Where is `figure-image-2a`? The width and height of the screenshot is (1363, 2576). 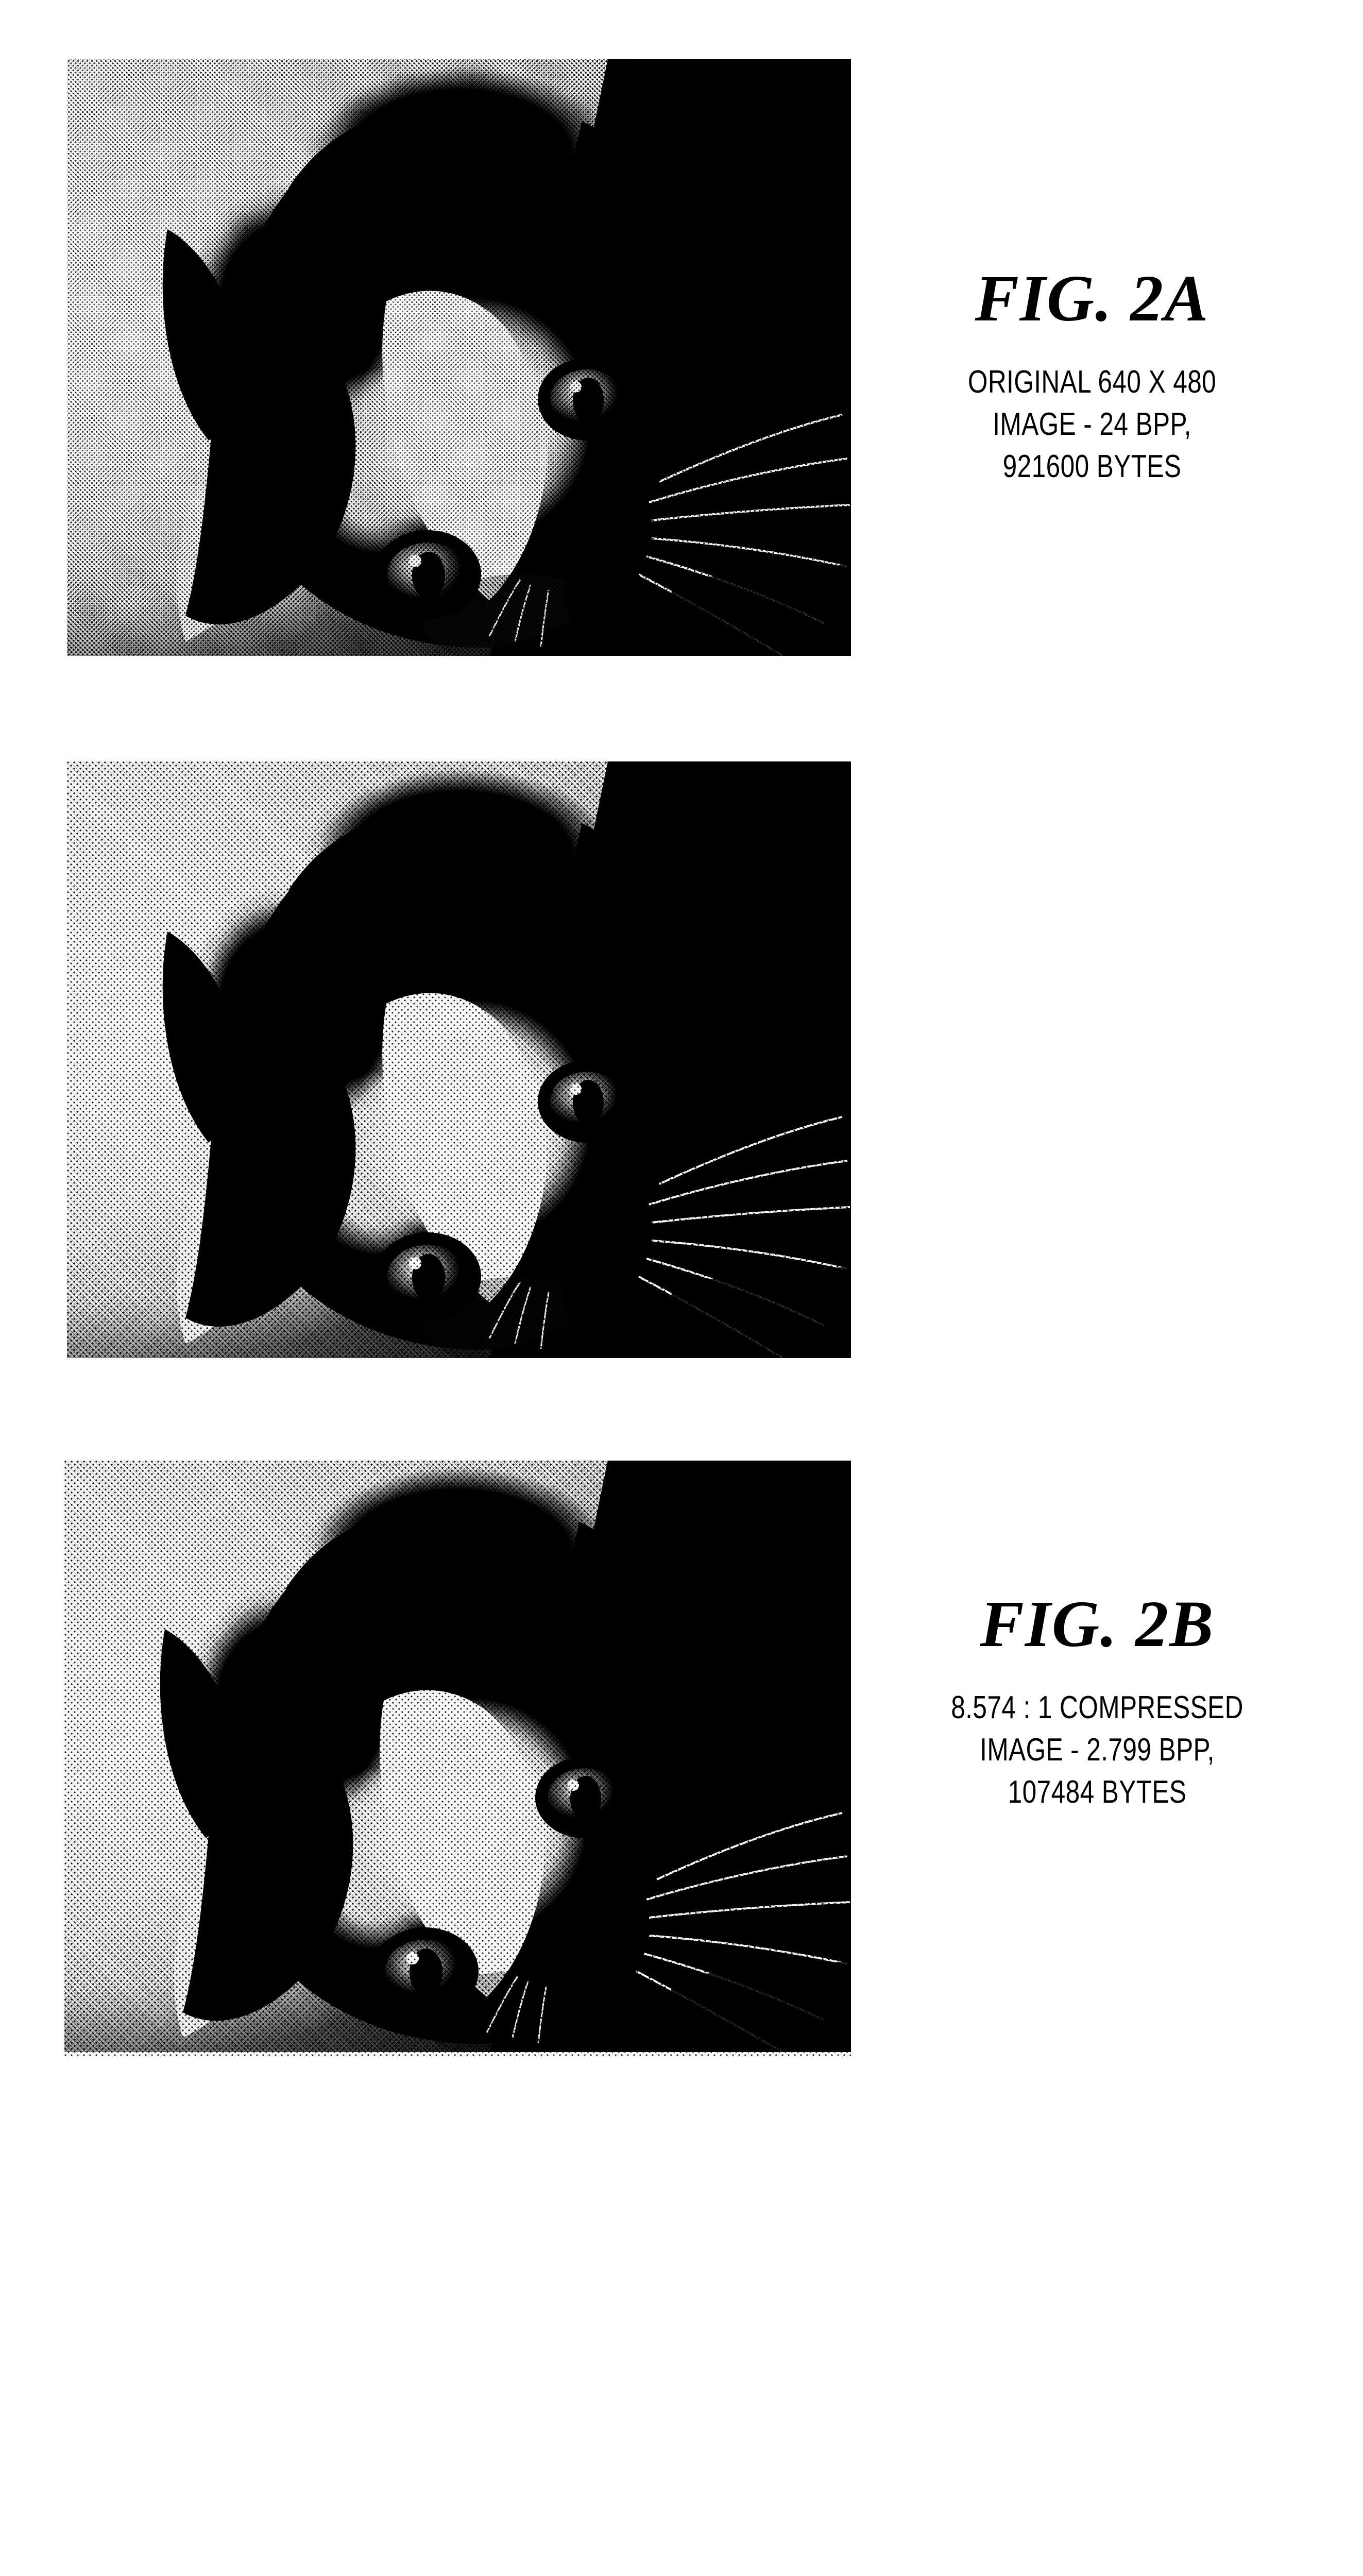
figure-image-2a is located at coordinates (459, 357).